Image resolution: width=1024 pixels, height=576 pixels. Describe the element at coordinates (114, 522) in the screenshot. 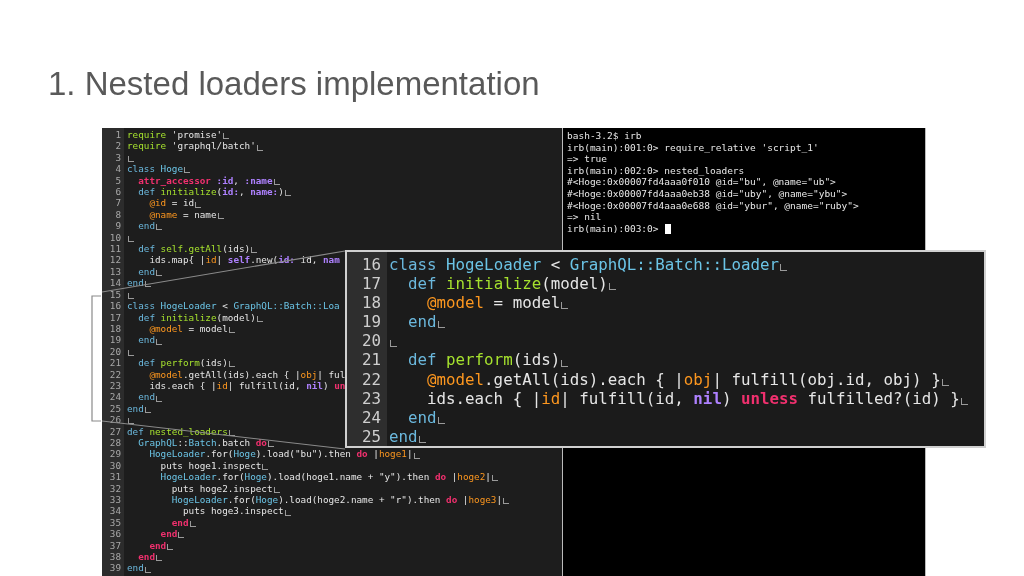

I see `line-number: 35` at that location.